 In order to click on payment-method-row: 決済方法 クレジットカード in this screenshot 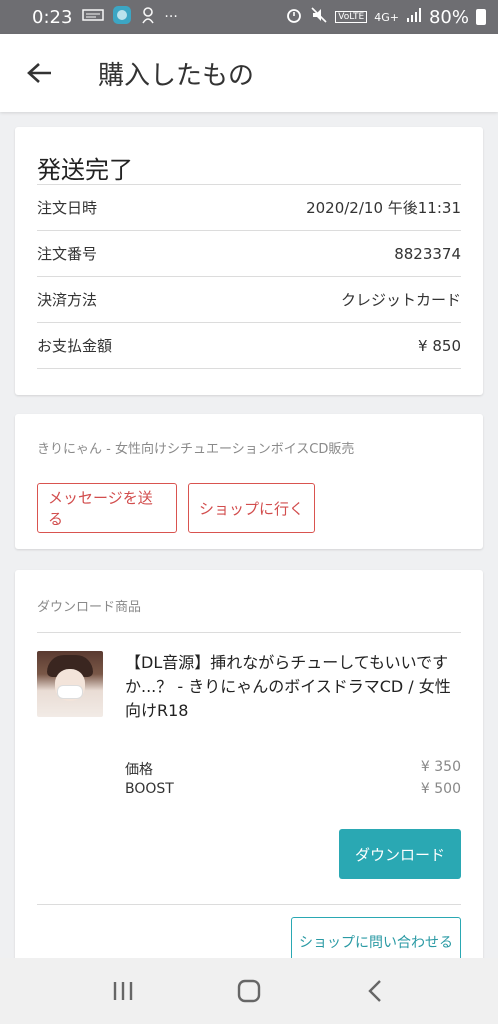, I will do `click(249, 300)`.